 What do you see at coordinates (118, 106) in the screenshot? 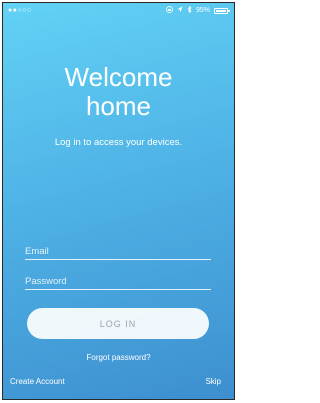
I see `title-line-2: home` at bounding box center [118, 106].